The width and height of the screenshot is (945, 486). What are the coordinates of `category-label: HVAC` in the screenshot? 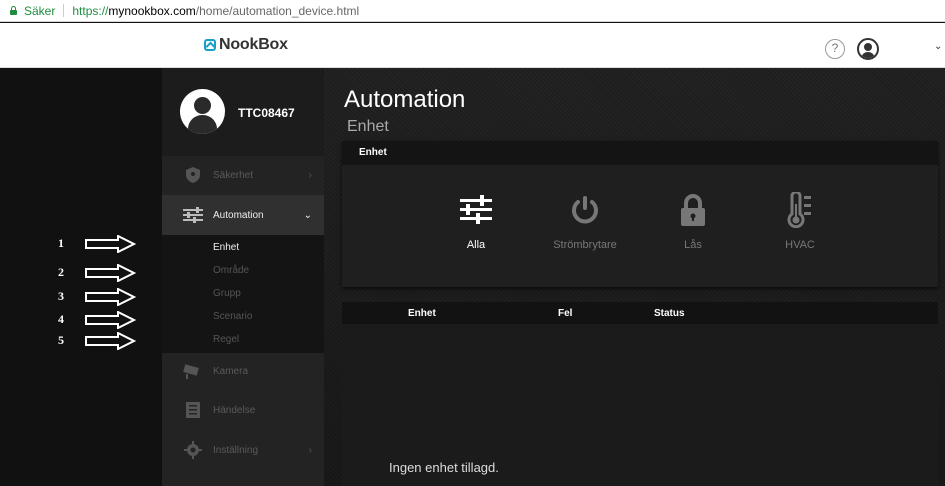 It's located at (800, 245).